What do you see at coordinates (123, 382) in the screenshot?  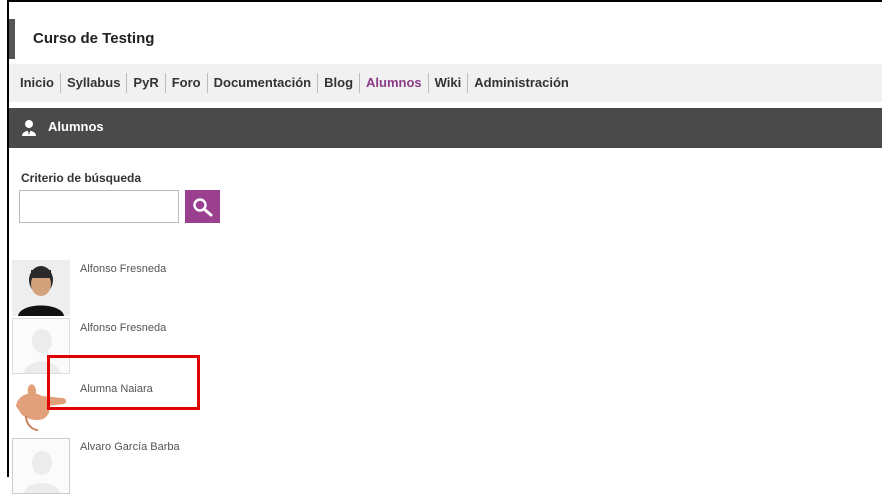 I see `highlight-box` at bounding box center [123, 382].